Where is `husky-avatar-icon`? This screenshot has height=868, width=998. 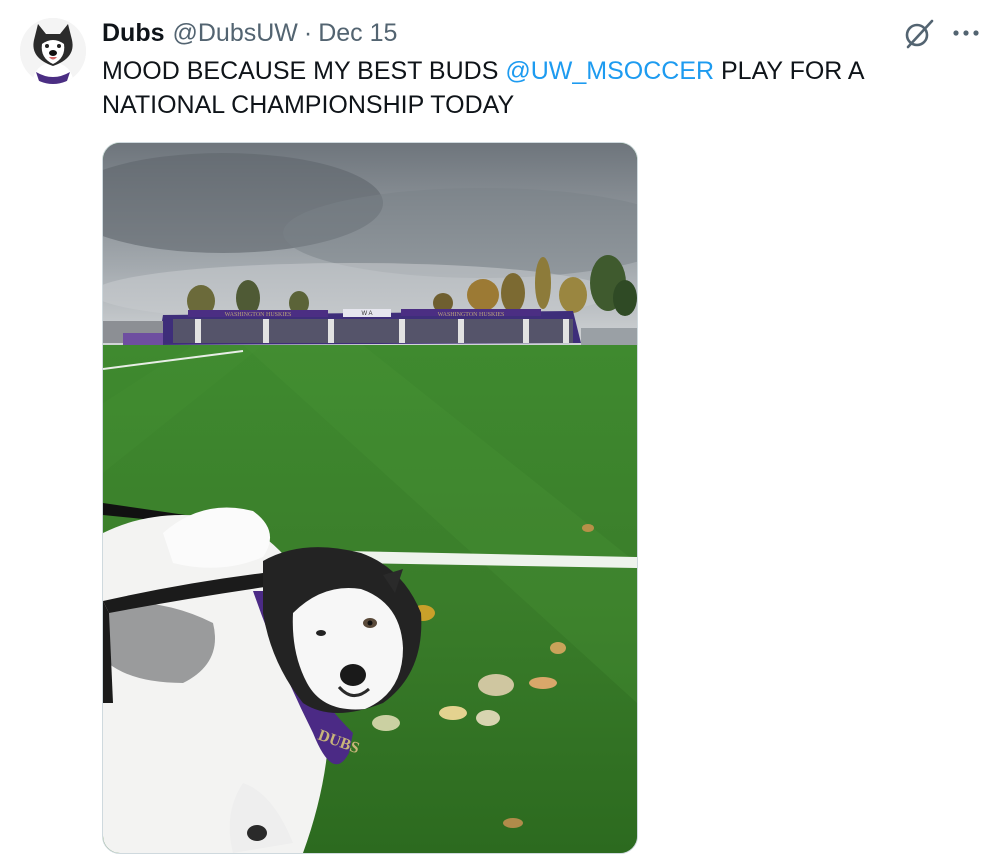
husky-avatar-icon is located at coordinates (53, 51).